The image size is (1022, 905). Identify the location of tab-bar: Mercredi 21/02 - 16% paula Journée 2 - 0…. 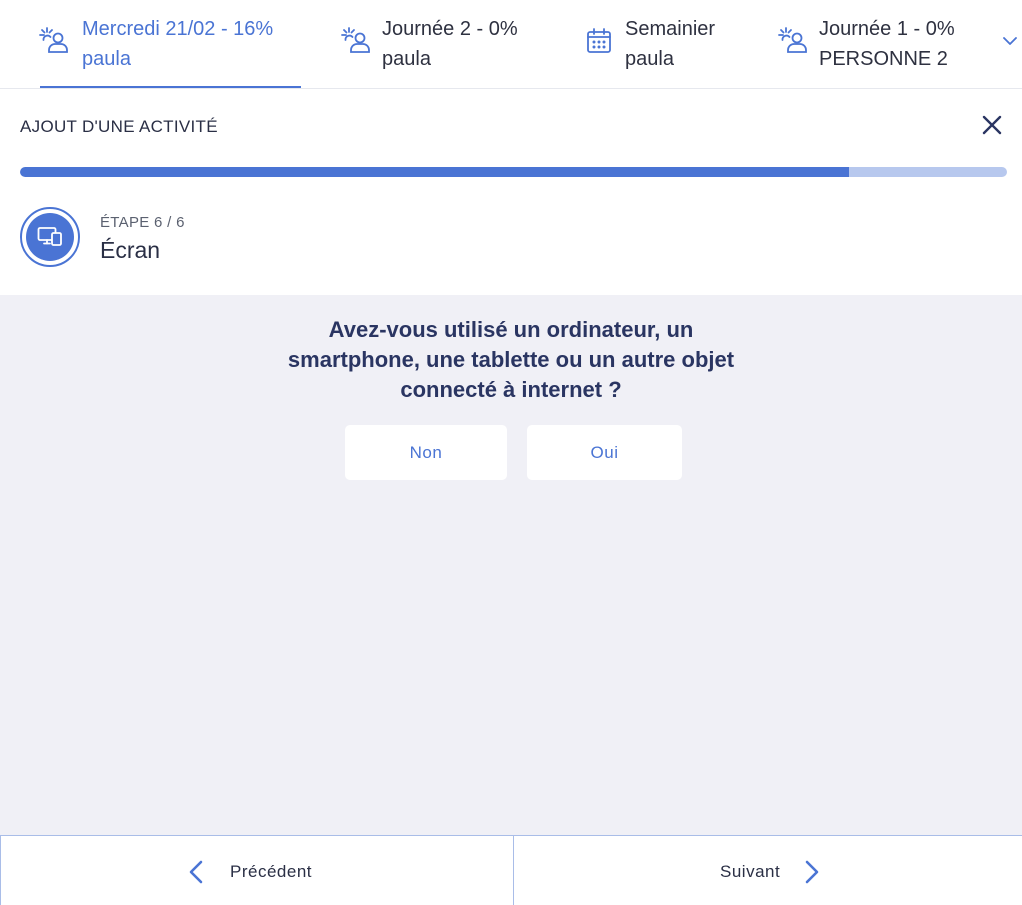
(511, 44).